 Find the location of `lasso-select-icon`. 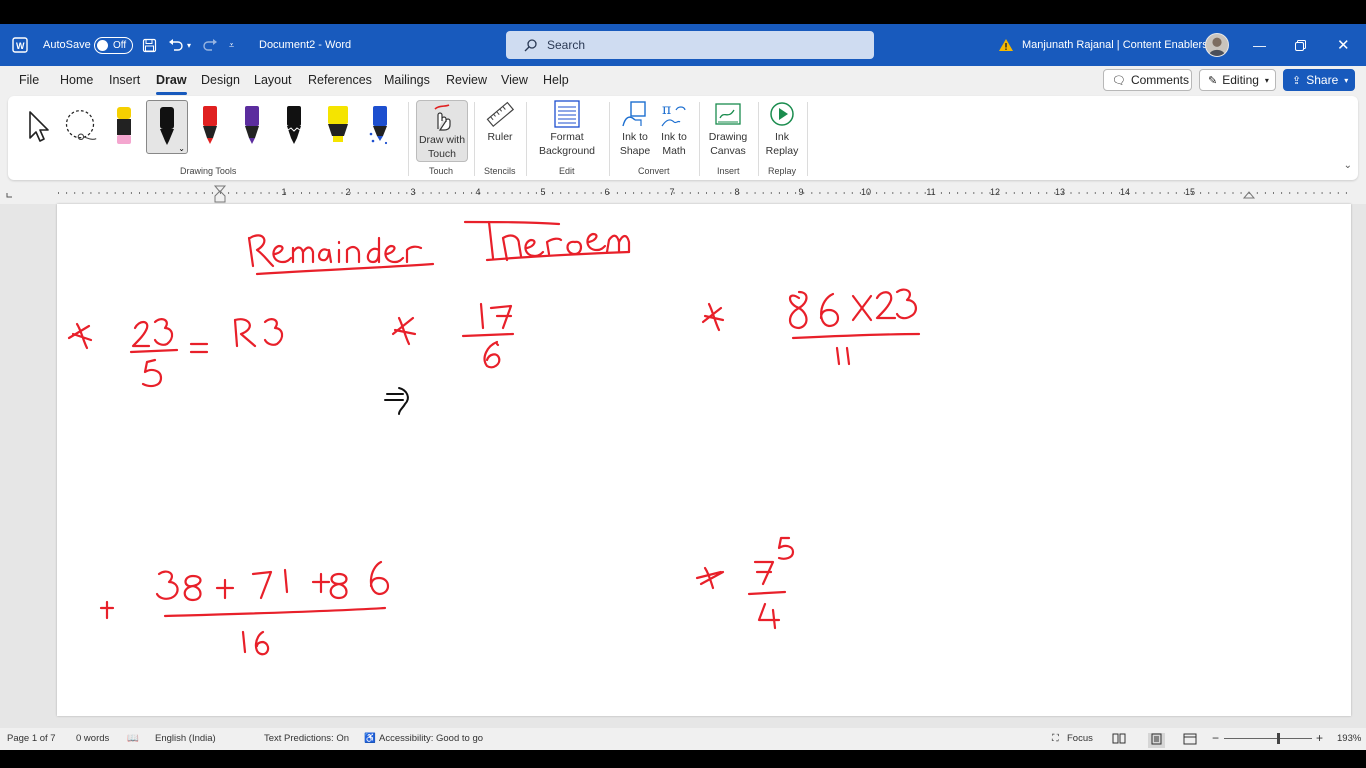

lasso-select-icon is located at coordinates (80, 126).